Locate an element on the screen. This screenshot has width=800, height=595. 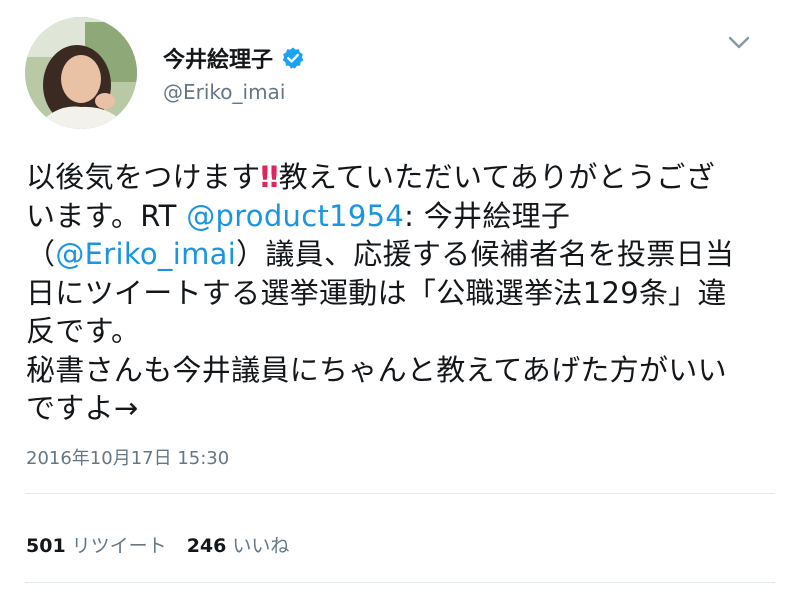
tweet-timestamp: 2016年10月17日 15:30 is located at coordinates (127, 457).